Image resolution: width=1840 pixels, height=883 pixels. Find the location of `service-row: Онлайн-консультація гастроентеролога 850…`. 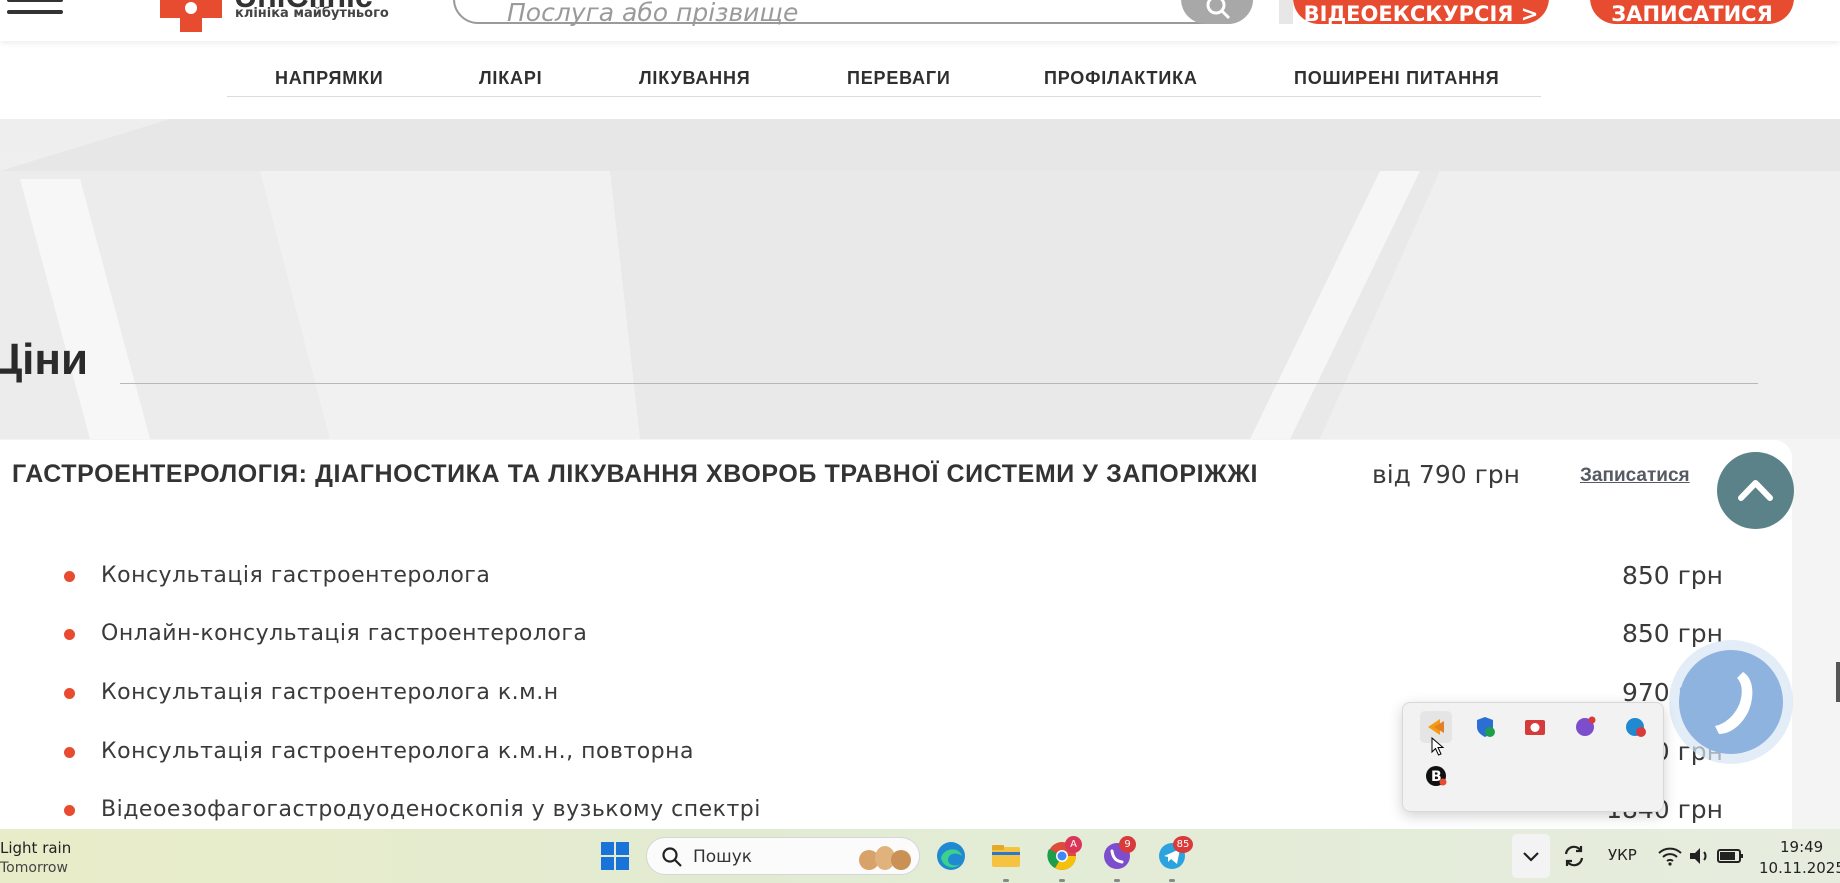

service-row: Онлайн-консультація гастроентеролога 850… is located at coordinates (896, 635).